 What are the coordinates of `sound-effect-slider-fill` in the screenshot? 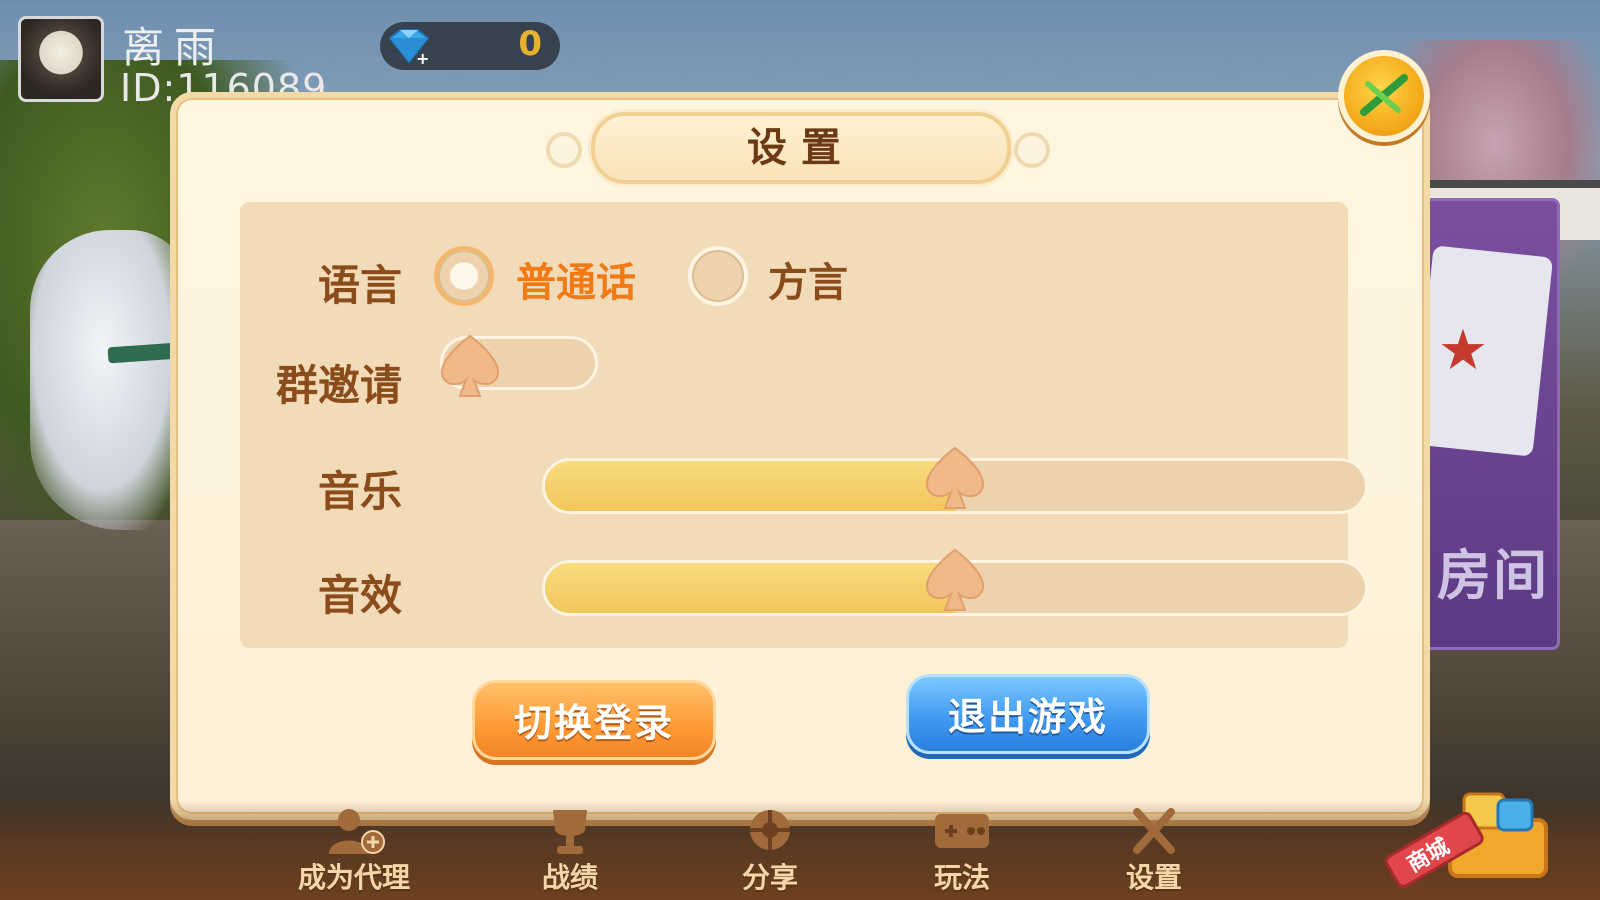 It's located at (750, 588).